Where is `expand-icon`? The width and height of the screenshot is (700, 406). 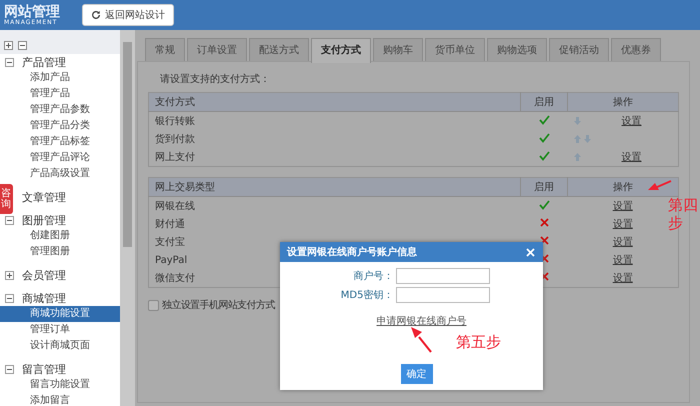
expand-icon is located at coordinates (9, 275).